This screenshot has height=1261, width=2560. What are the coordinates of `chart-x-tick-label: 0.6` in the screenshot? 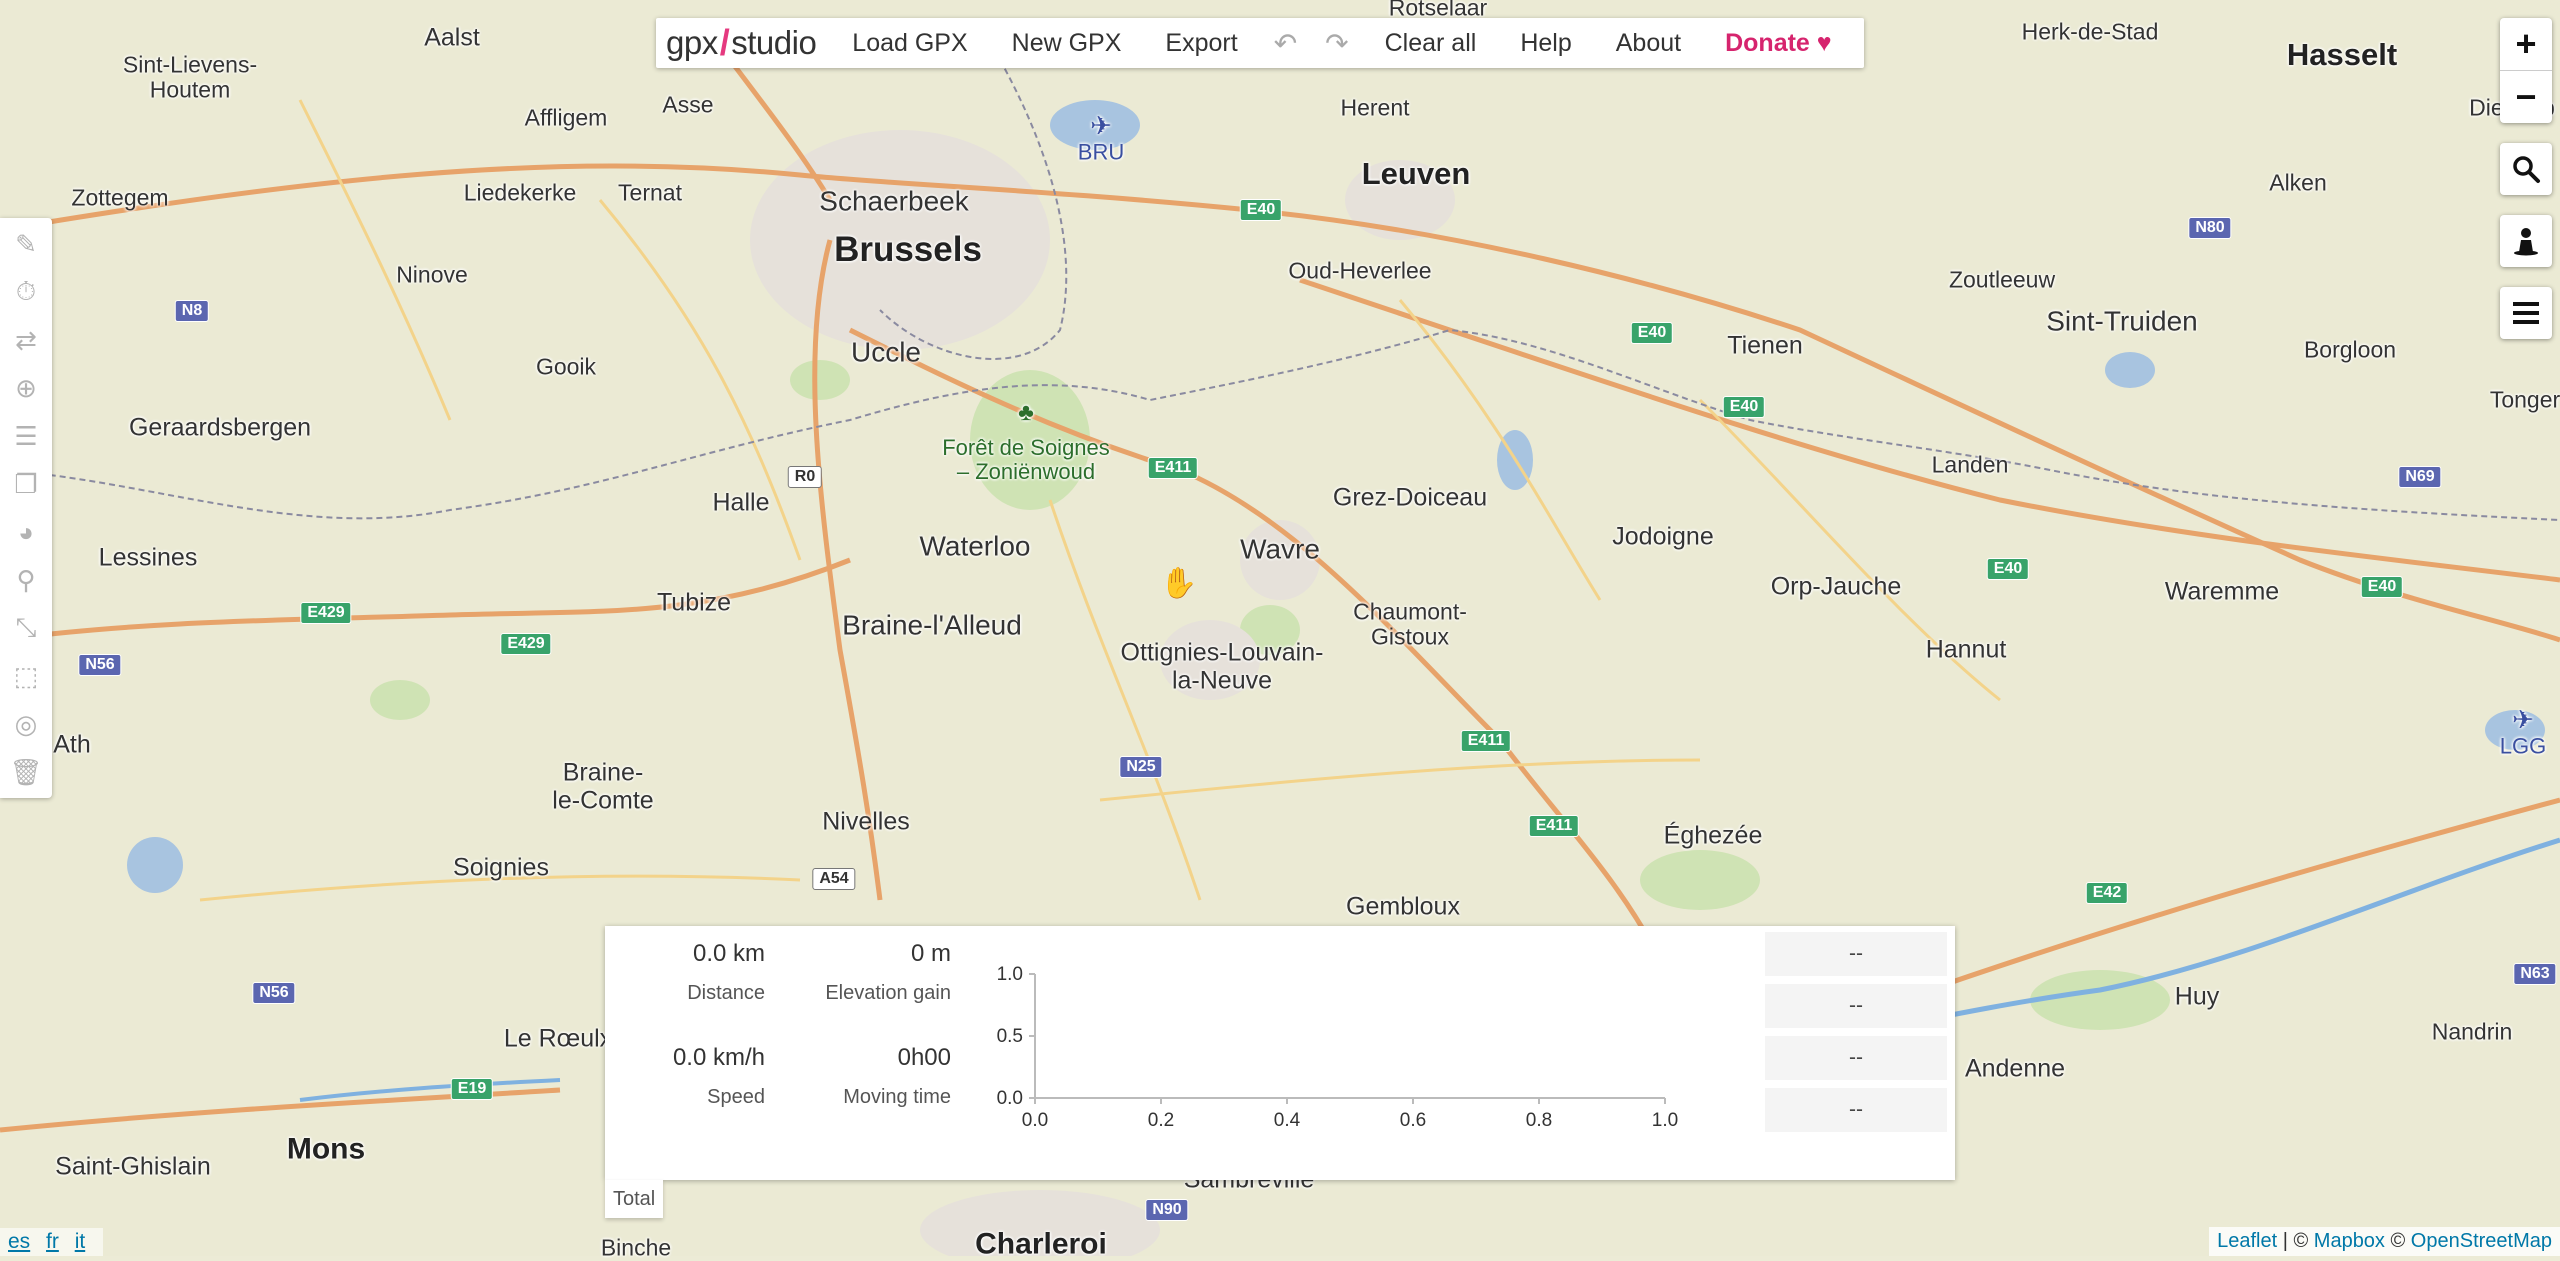 It's located at (1413, 1120).